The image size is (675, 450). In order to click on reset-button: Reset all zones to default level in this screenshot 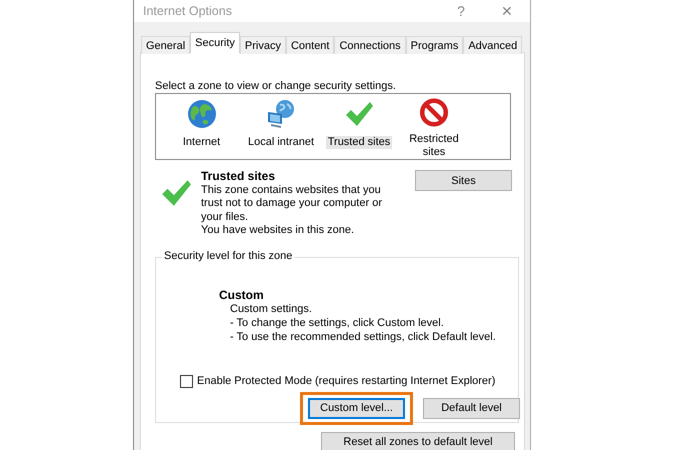, I will do `click(418, 441)`.